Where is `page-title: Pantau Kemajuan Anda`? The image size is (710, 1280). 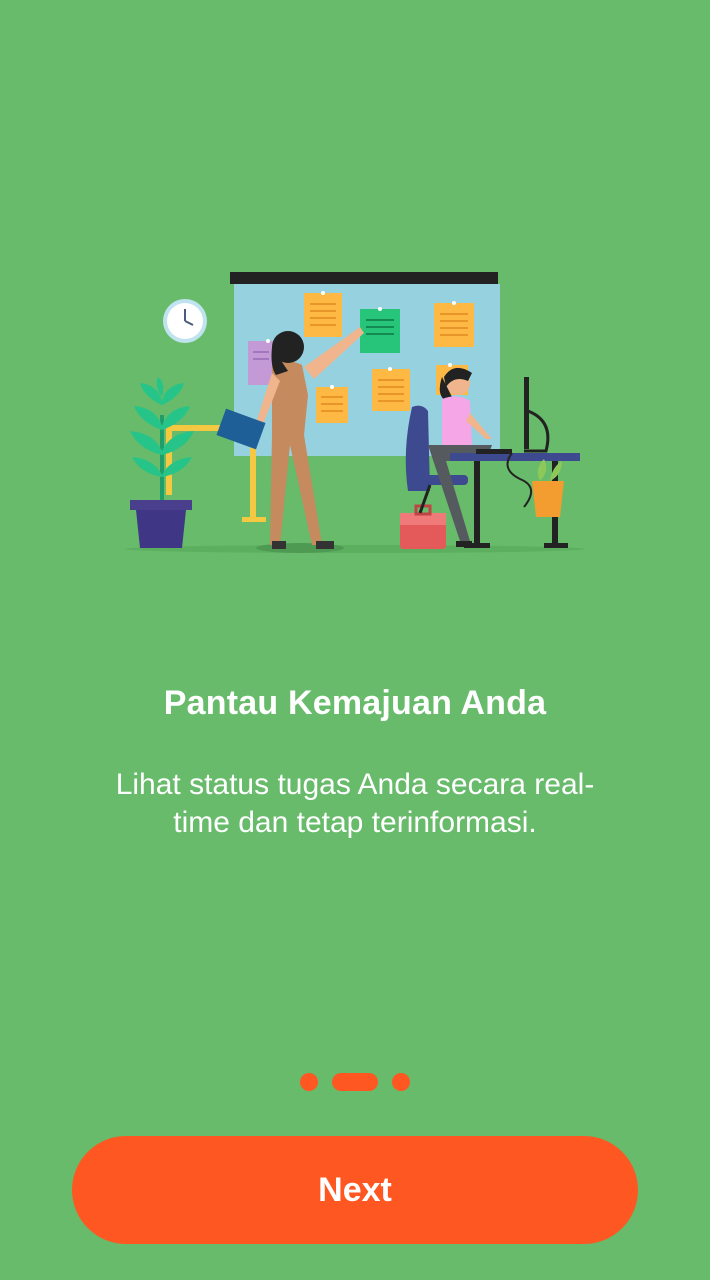 page-title: Pantau Kemajuan Anda is located at coordinates (355, 703).